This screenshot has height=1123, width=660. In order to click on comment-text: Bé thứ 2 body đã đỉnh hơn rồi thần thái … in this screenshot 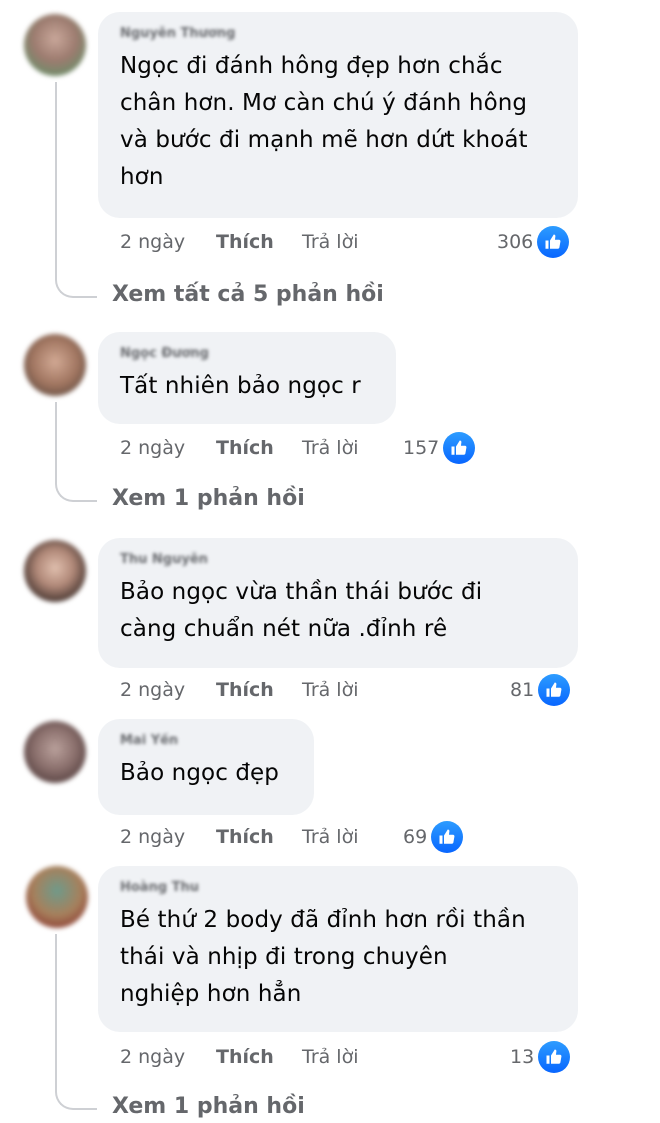, I will do `click(323, 957)`.